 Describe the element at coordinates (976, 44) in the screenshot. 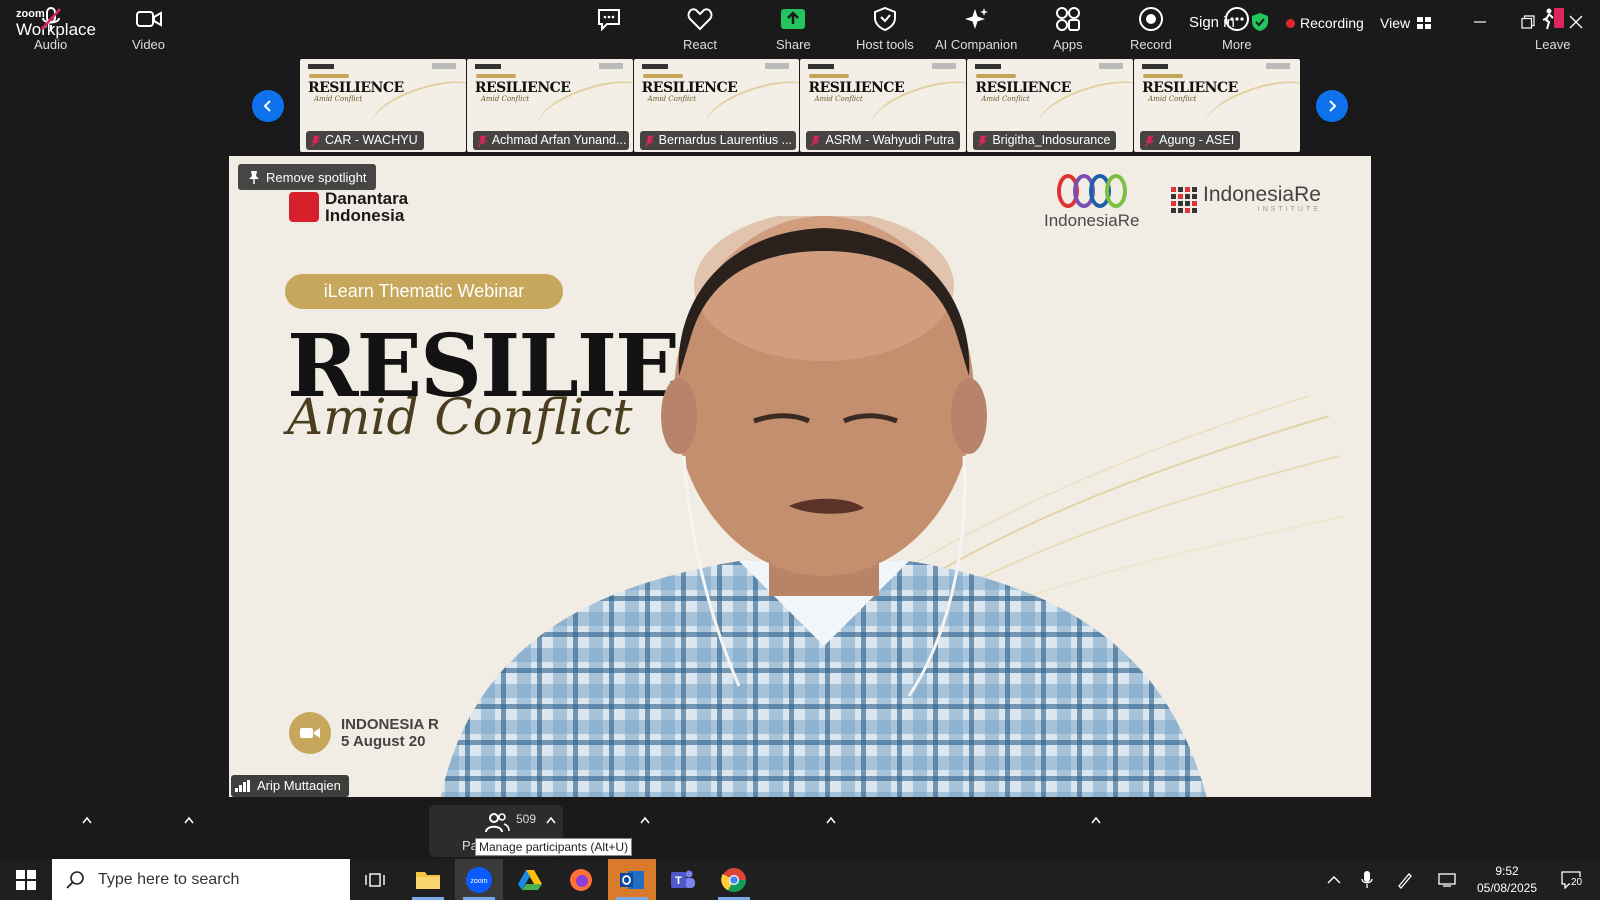

I see `ai-companion-label: AI Companion` at that location.